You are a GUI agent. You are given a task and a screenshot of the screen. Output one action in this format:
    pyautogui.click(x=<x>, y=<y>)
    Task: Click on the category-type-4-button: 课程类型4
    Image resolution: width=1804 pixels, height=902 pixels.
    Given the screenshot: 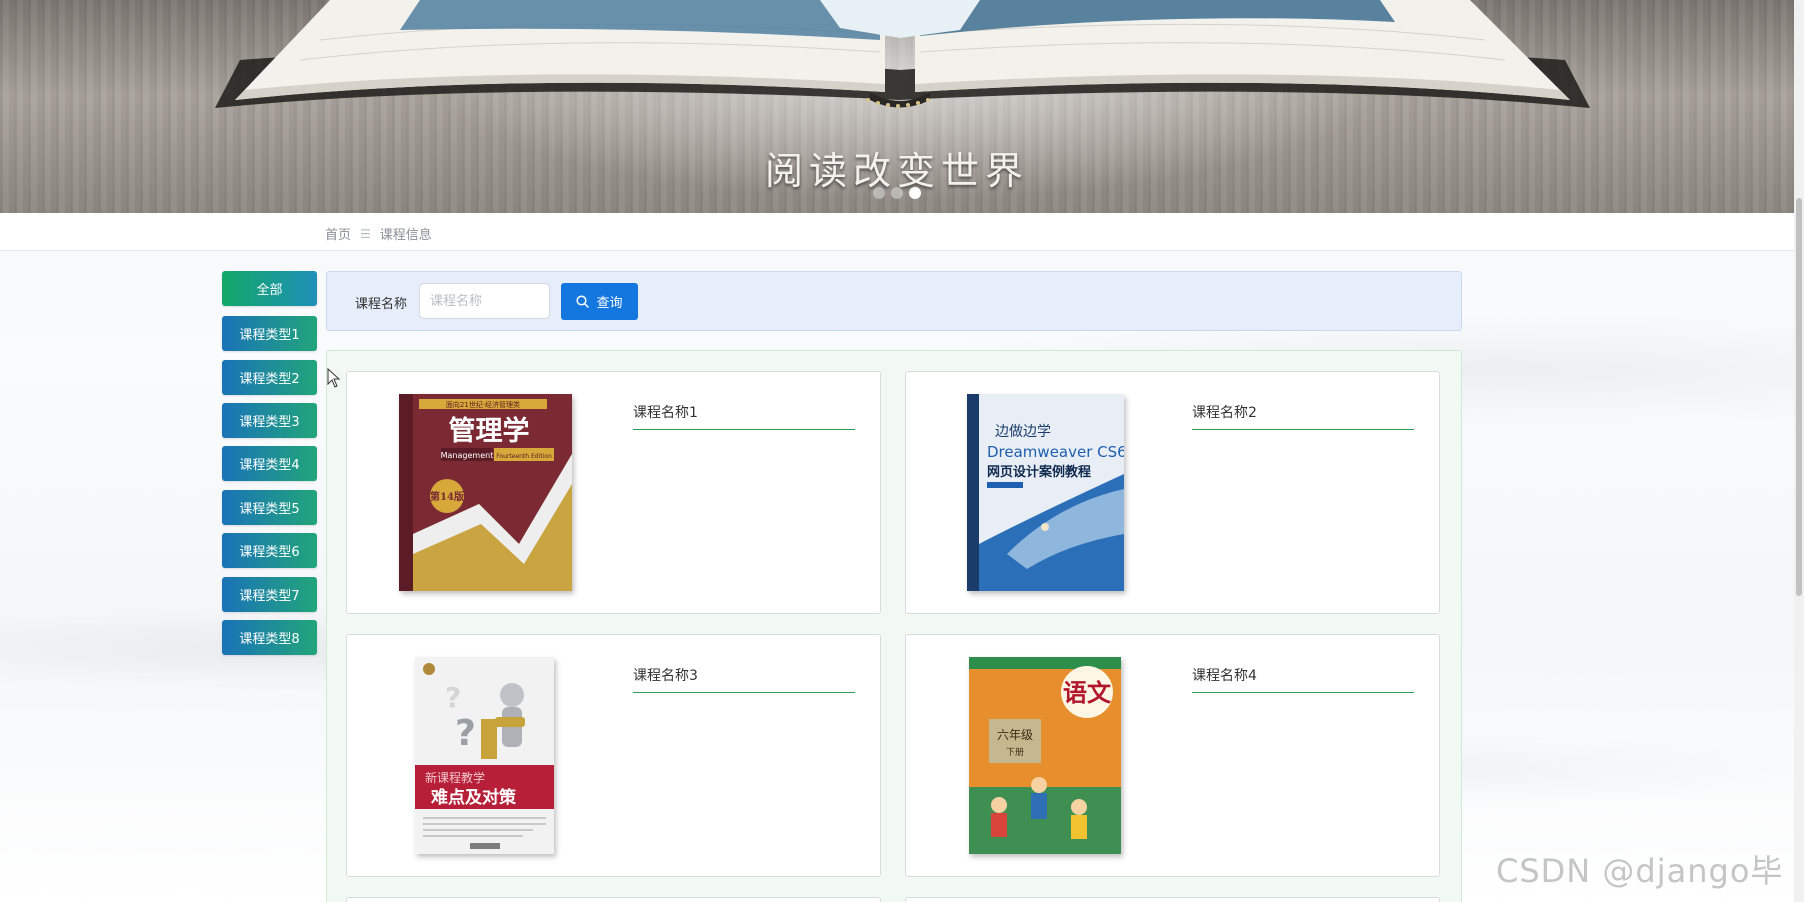 What is the action you would take?
    pyautogui.click(x=269, y=463)
    